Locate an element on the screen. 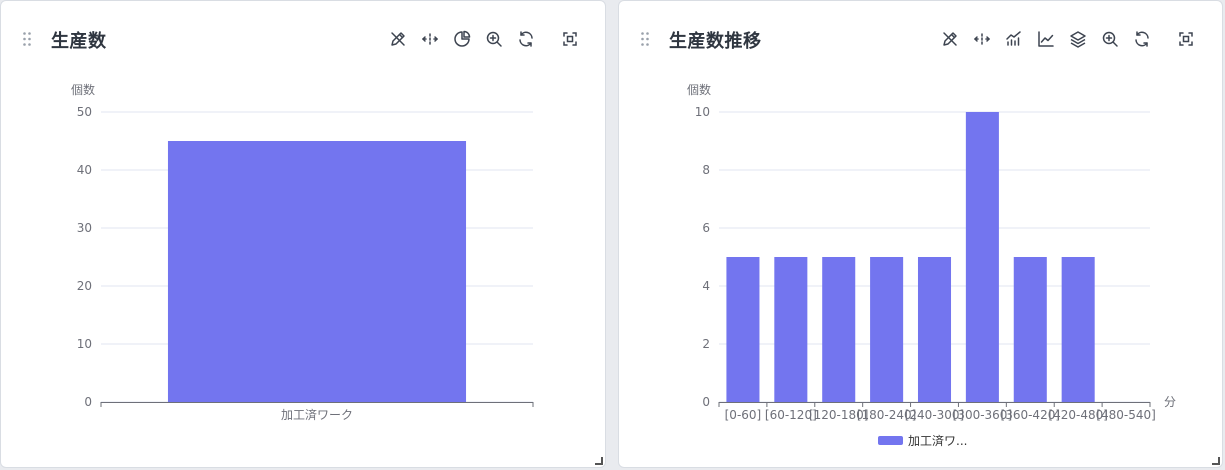 Image resolution: width=1225 pixels, height=470 pixels. x-tick-label: [0-60] is located at coordinates (743, 415).